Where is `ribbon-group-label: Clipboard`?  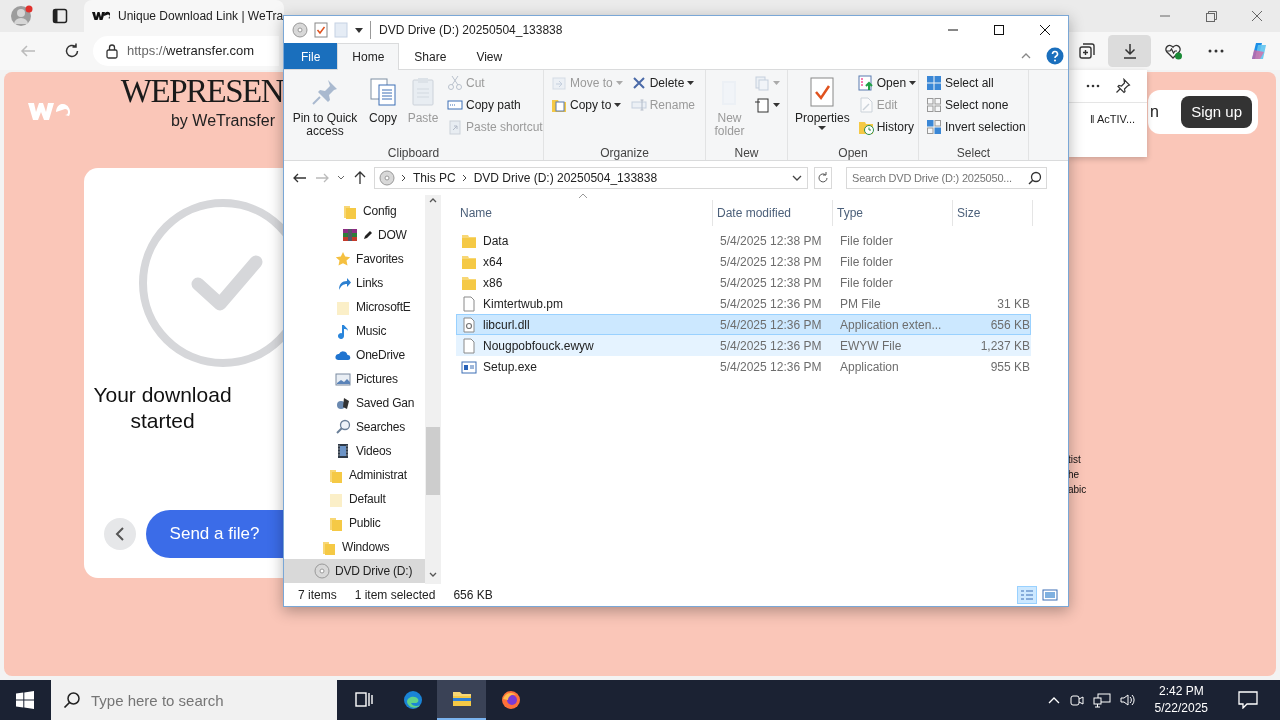 ribbon-group-label: Clipboard is located at coordinates (413, 152).